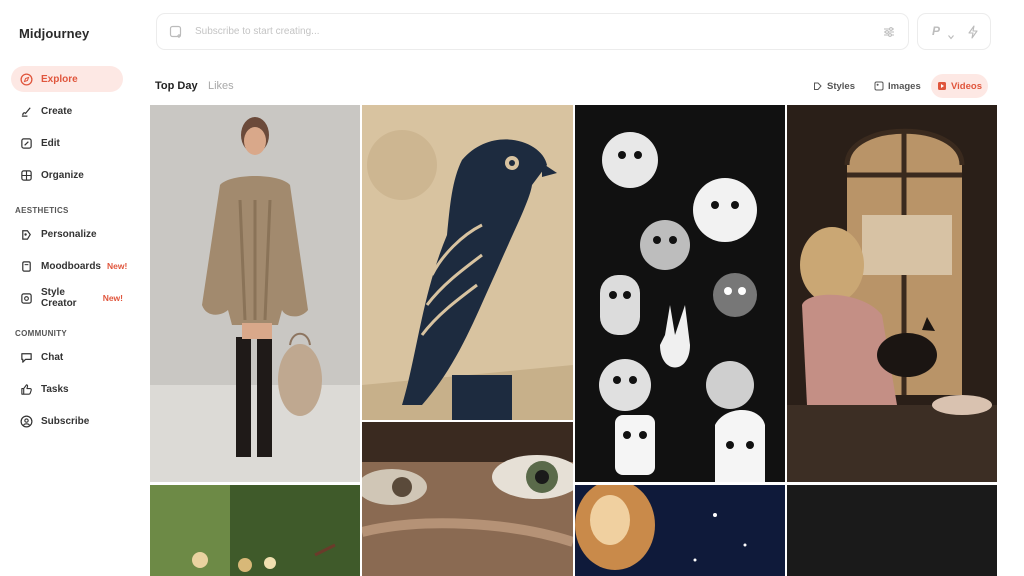 The width and height of the screenshot is (1024, 576). I want to click on nav-edit: Edit, so click(67, 143).